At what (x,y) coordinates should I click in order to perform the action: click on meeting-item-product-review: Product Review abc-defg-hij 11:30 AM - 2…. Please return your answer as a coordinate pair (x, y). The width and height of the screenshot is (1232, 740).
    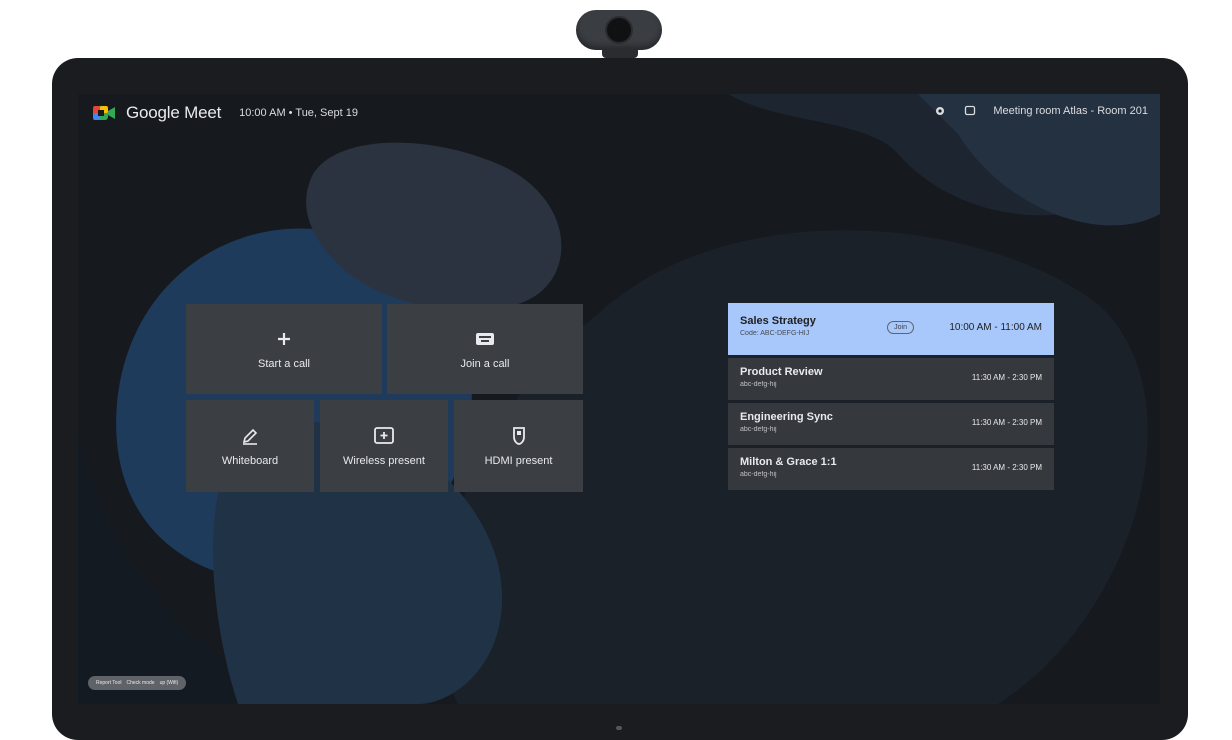
    Looking at the image, I should click on (891, 379).